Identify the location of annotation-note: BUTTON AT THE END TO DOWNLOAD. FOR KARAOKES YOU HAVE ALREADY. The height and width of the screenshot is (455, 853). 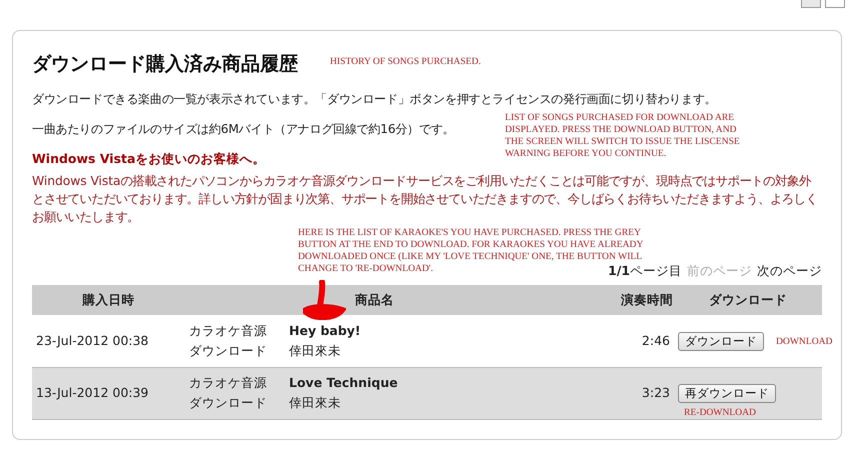
(471, 245).